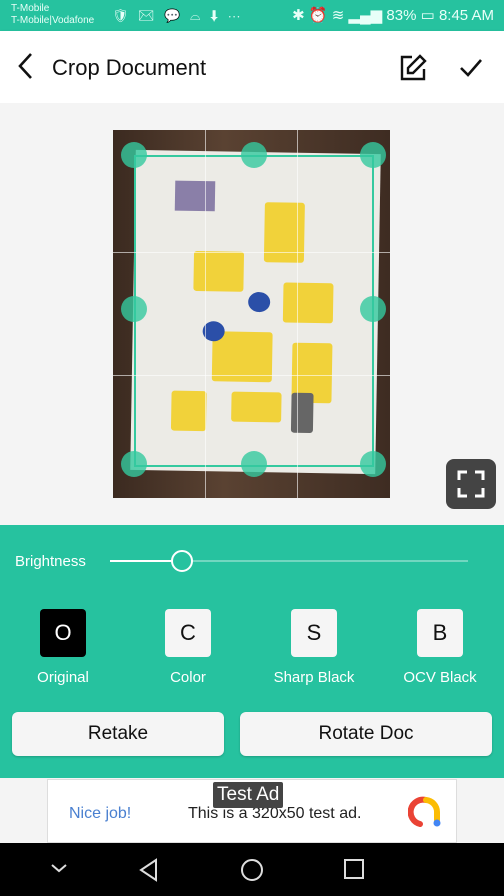 Image resolution: width=504 pixels, height=896 pixels. What do you see at coordinates (248, 795) in the screenshot?
I see `test-ad-tag: Test Ad` at bounding box center [248, 795].